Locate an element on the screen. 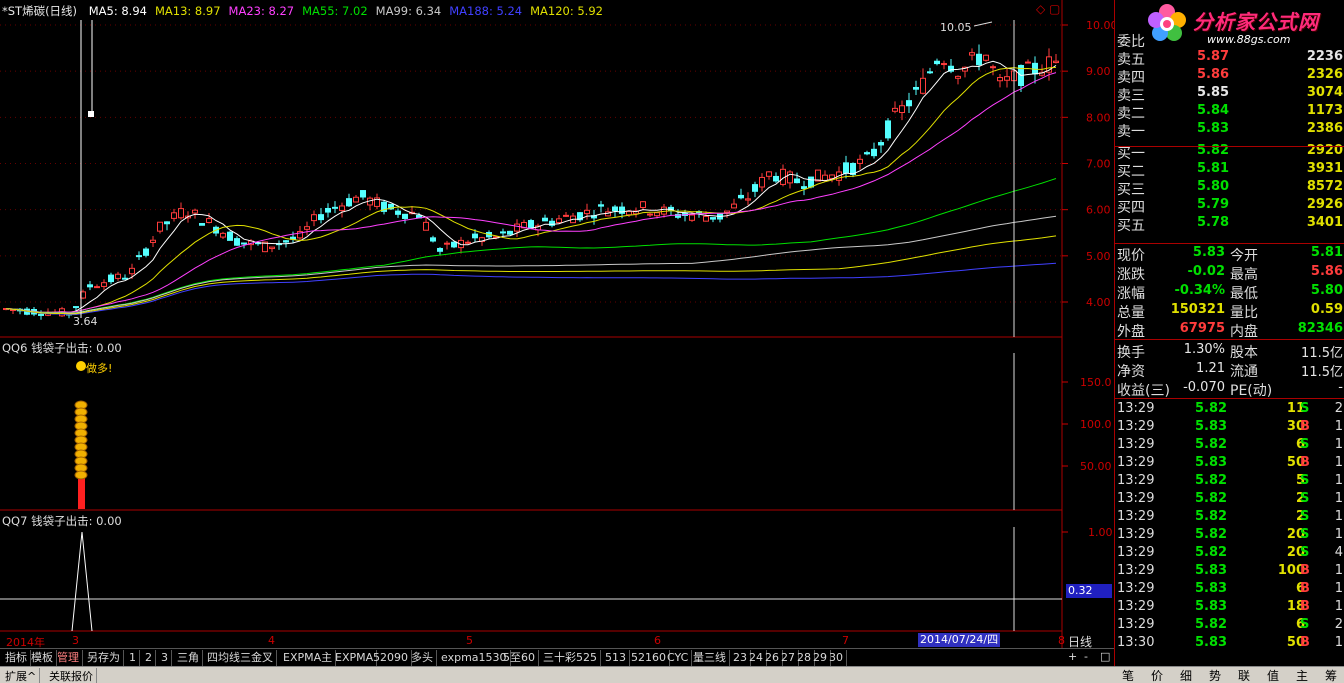 The height and width of the screenshot is (683, 1344). toolbar-button-14: 5至60 is located at coordinates (519, 658).